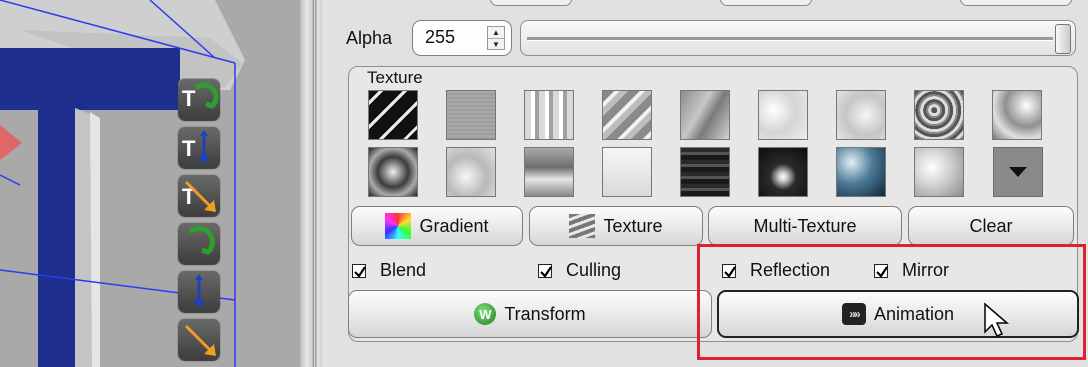  Describe the element at coordinates (395, 77) in the screenshot. I see `texture-group-title: Texture` at that location.